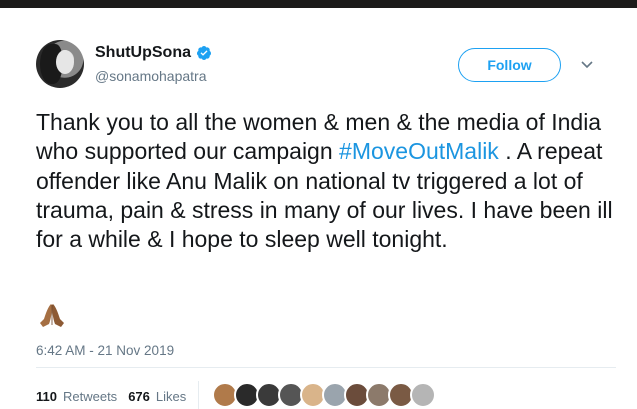  Describe the element at coordinates (587, 65) in the screenshot. I see `chevron-down-icon` at that location.